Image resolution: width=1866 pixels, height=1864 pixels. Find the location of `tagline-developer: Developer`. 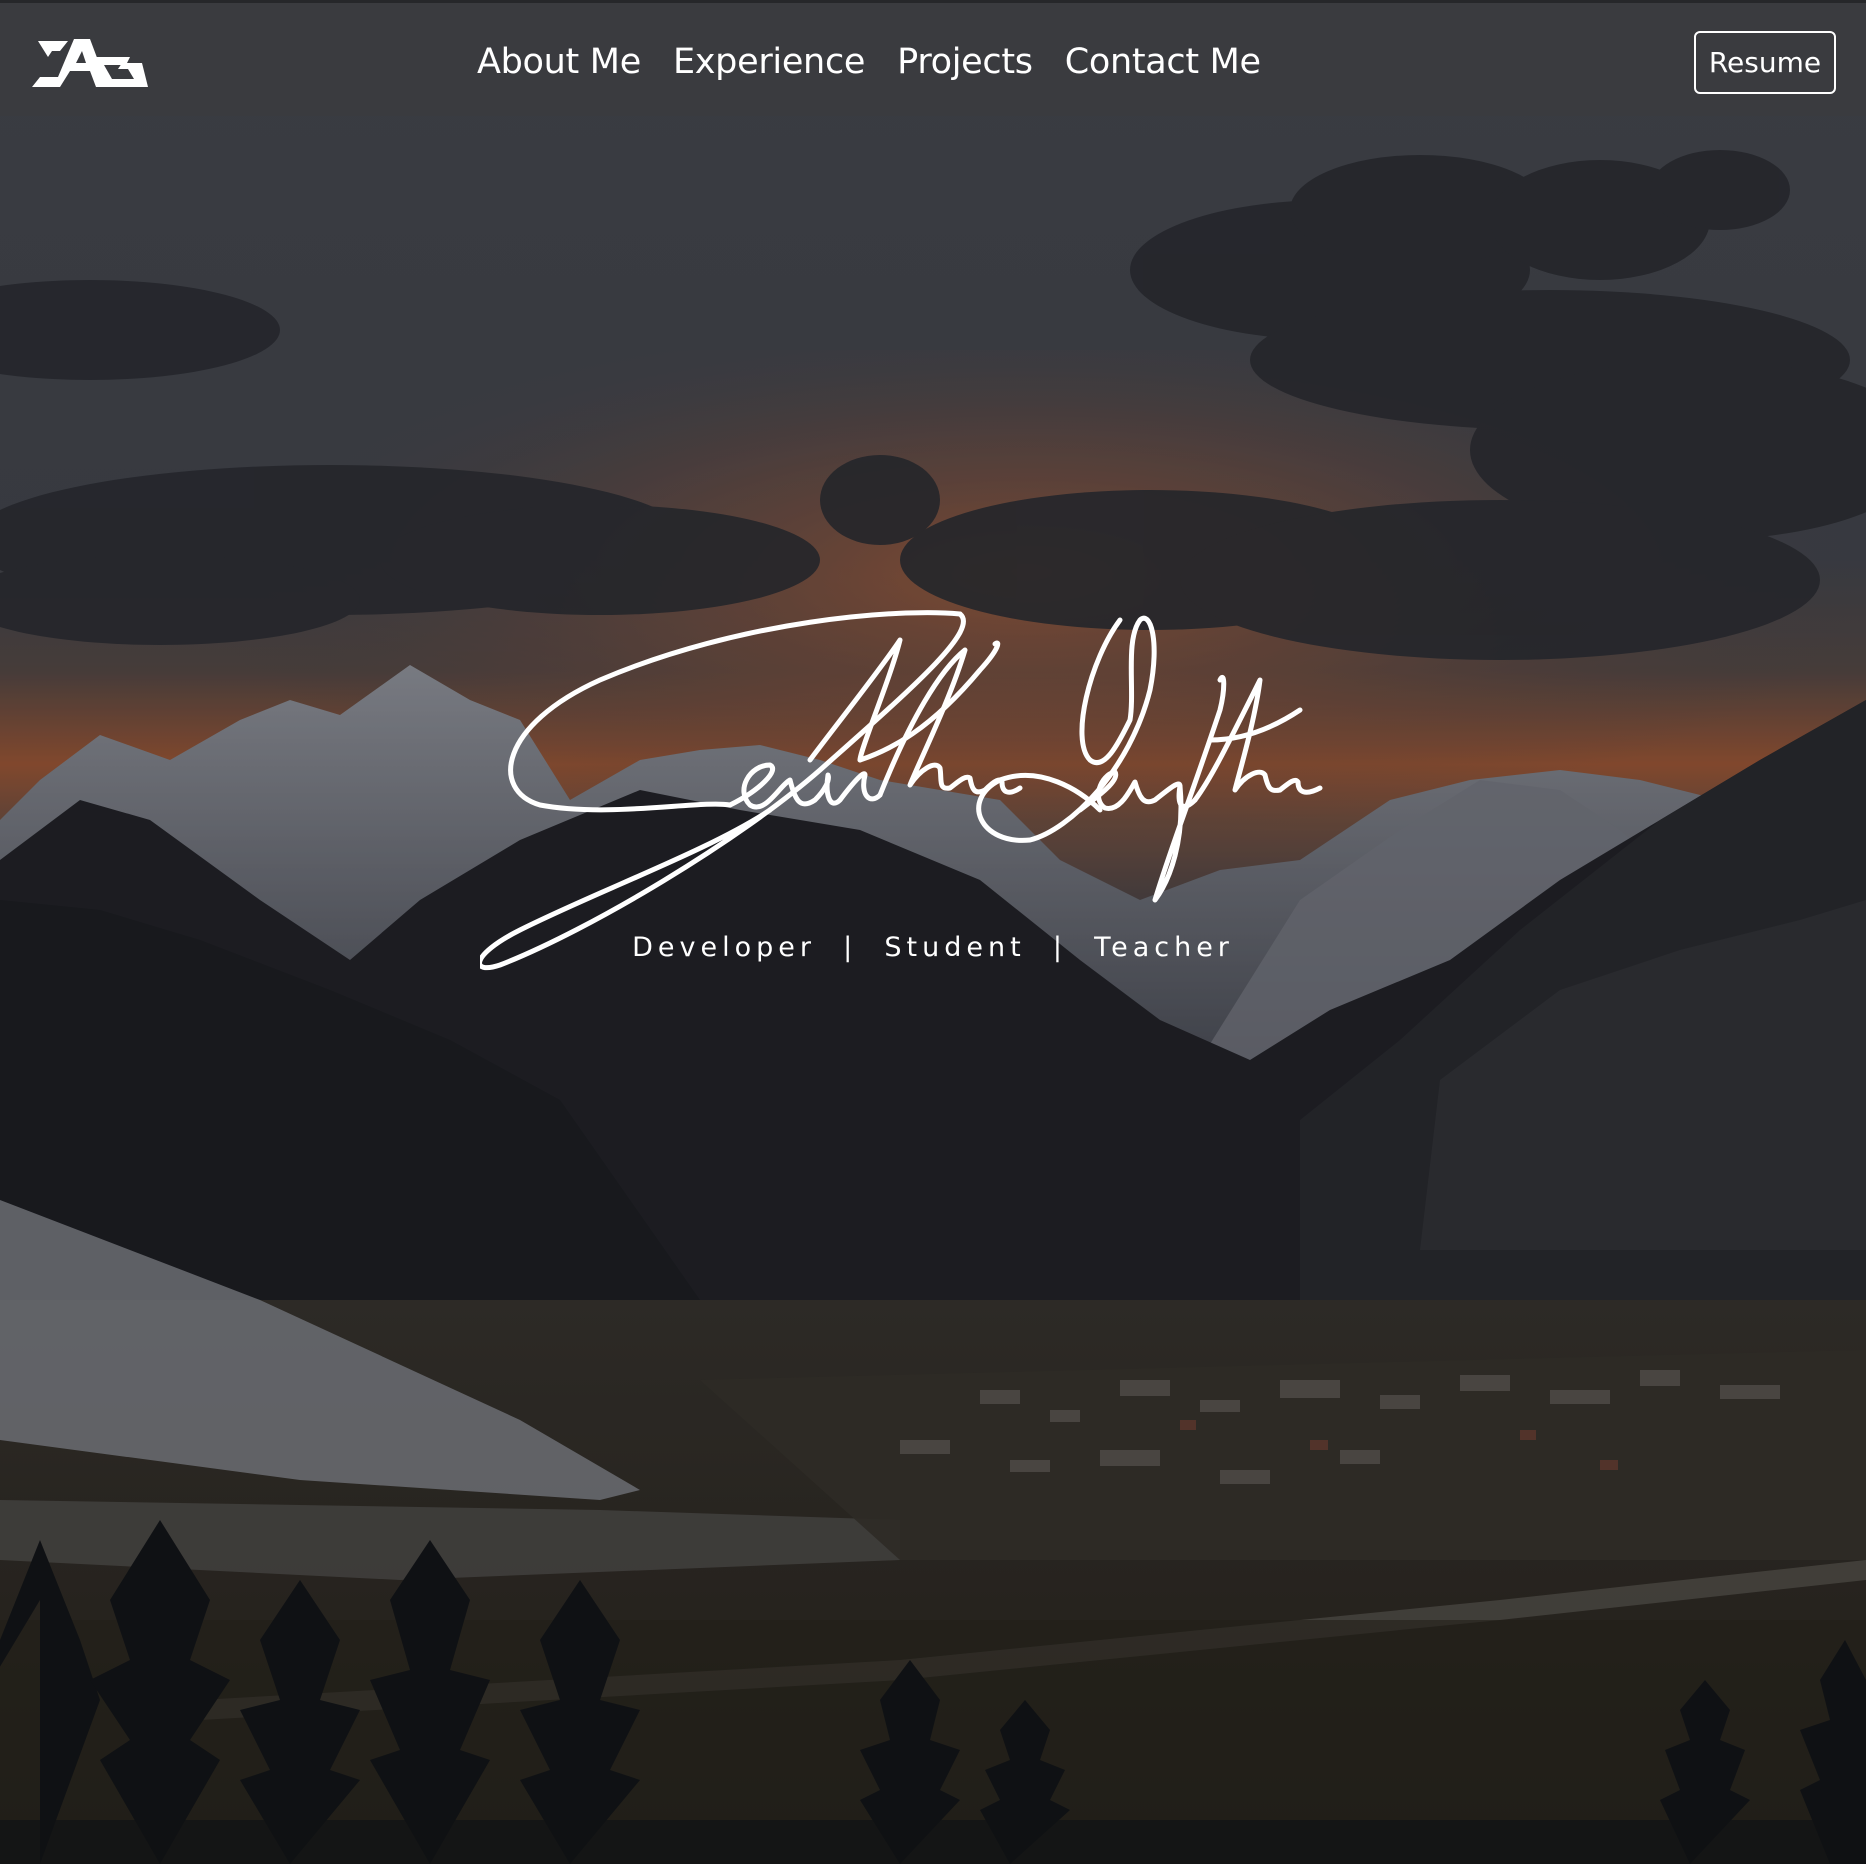

tagline-developer: Developer is located at coordinates (724, 947).